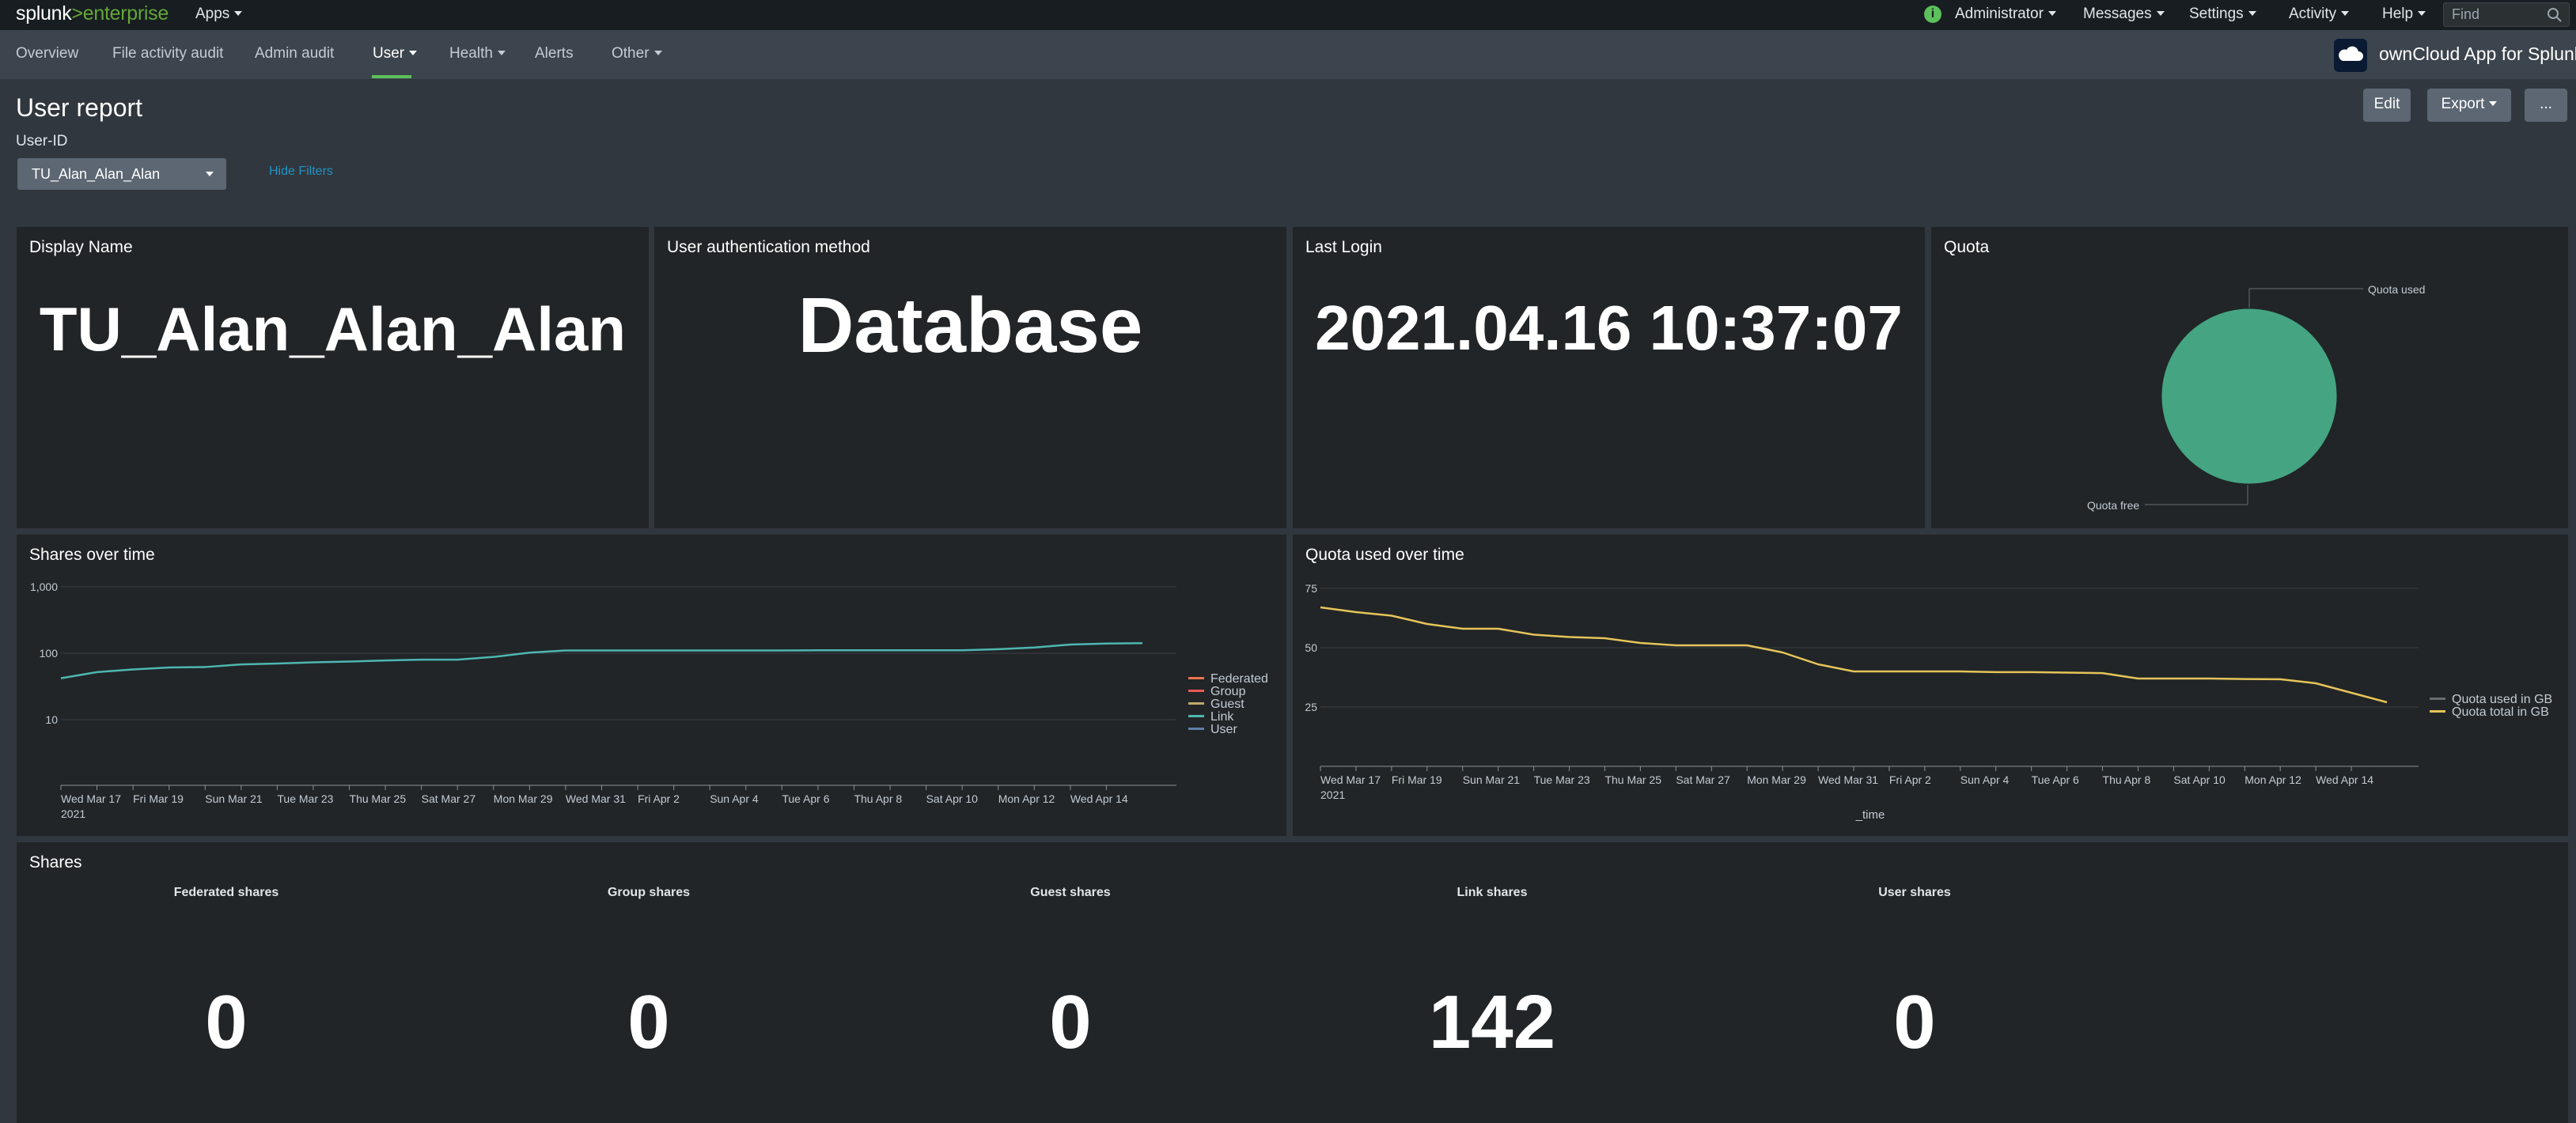  I want to click on legend-label: Guest, so click(1227, 704).